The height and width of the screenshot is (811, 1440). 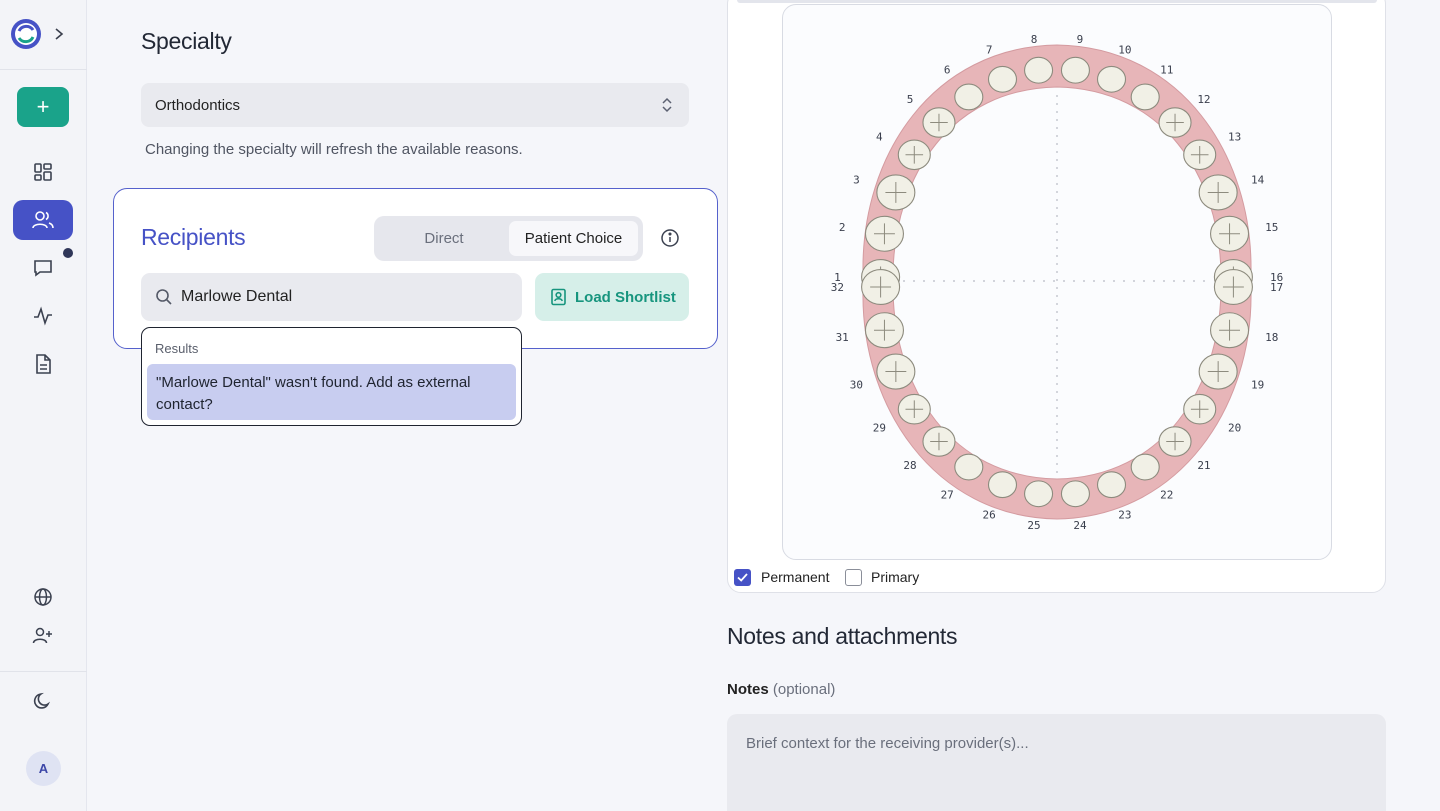 What do you see at coordinates (947, 70) in the screenshot?
I see `tooth-number: 6` at bounding box center [947, 70].